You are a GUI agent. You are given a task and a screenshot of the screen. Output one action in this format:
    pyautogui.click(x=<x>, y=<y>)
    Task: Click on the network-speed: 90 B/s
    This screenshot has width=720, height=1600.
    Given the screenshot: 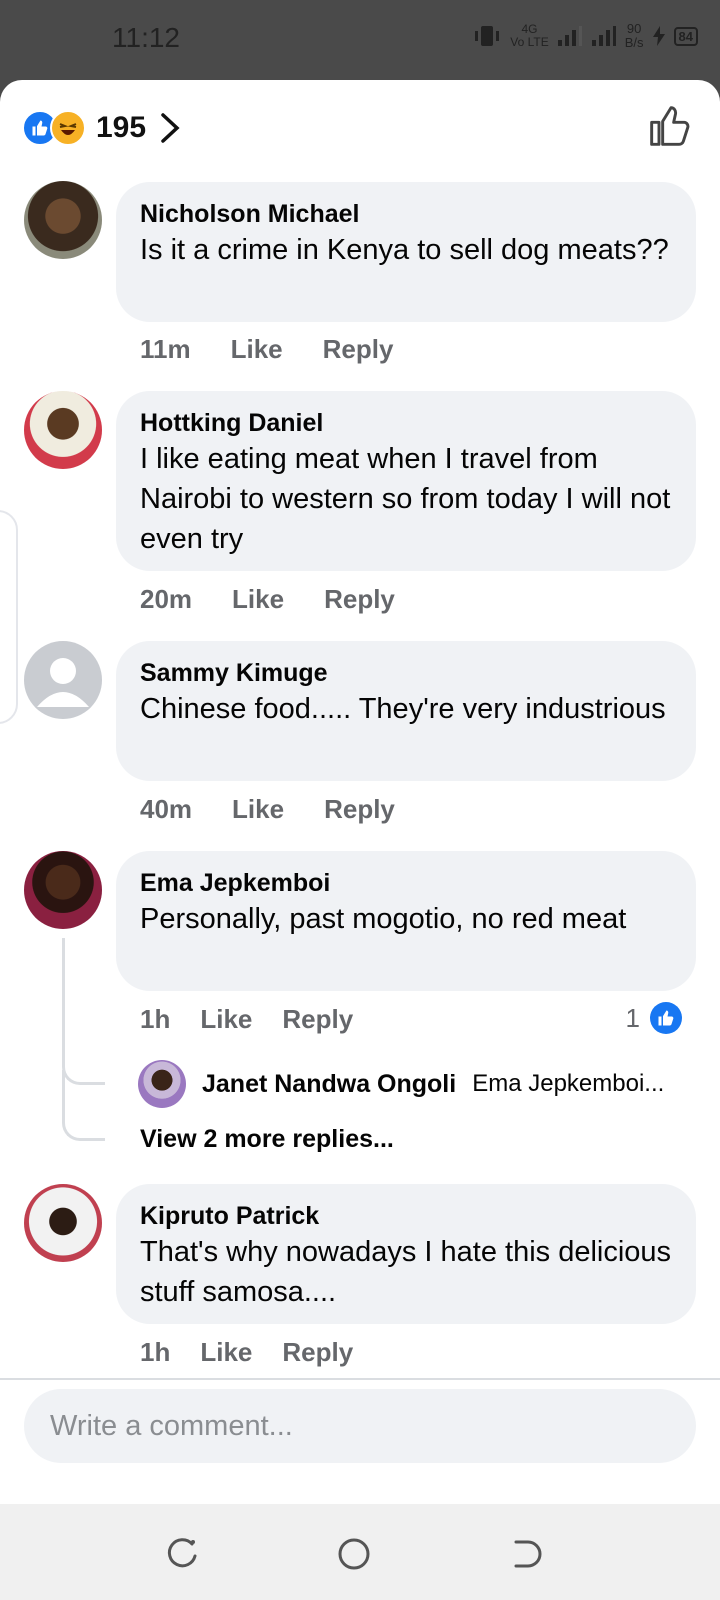 What is the action you would take?
    pyautogui.click(x=634, y=35)
    